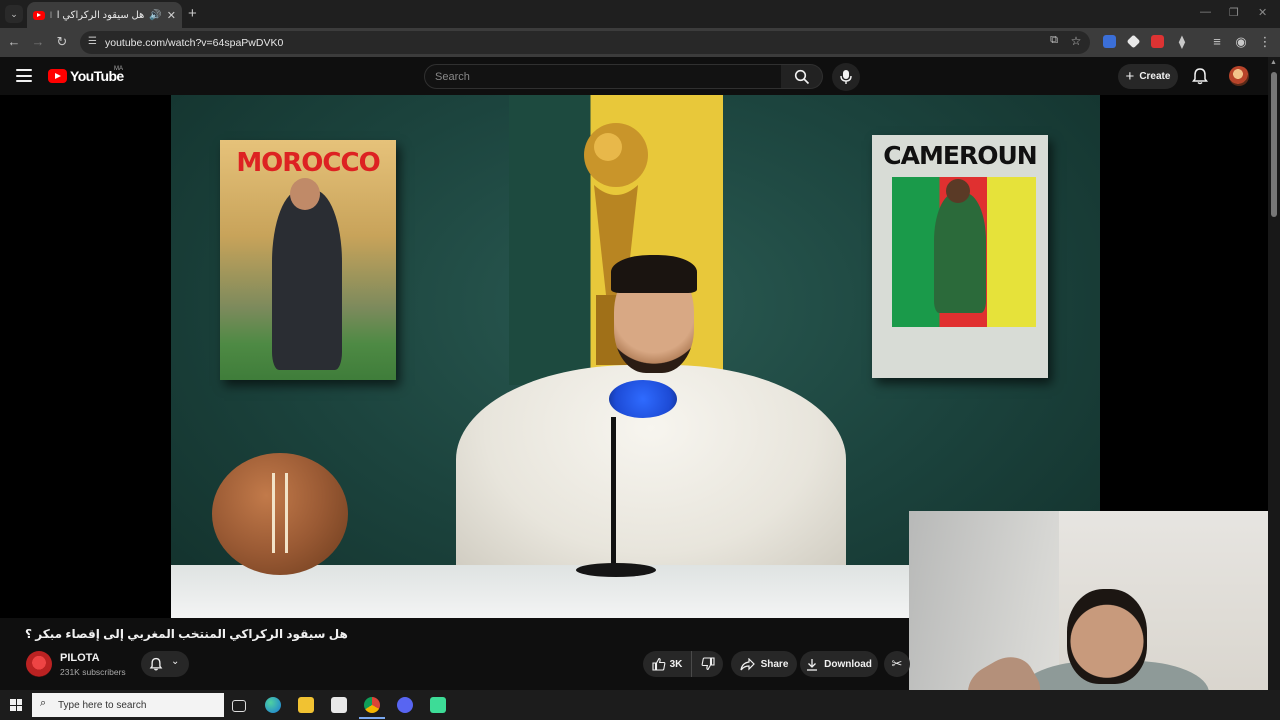  Describe the element at coordinates (86, 76) in the screenshot. I see `youtube-logo: YouTube` at that location.